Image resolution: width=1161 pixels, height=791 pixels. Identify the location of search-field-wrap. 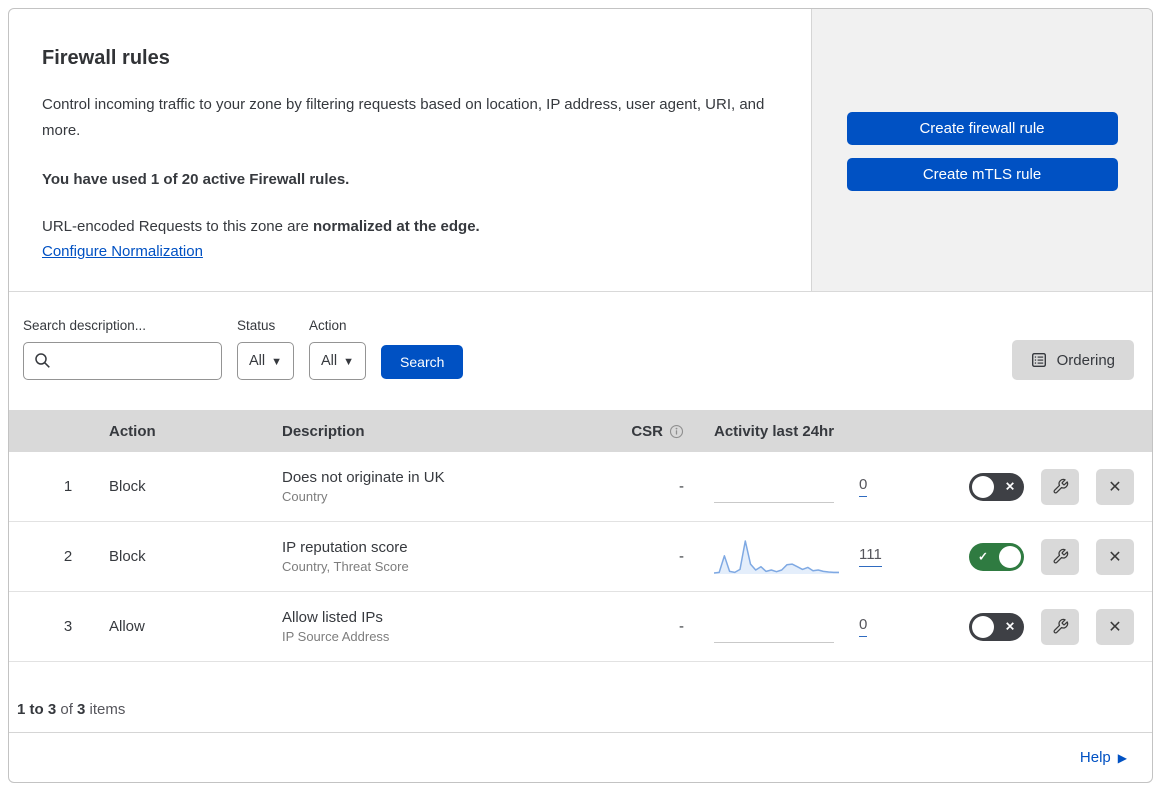
(122, 361).